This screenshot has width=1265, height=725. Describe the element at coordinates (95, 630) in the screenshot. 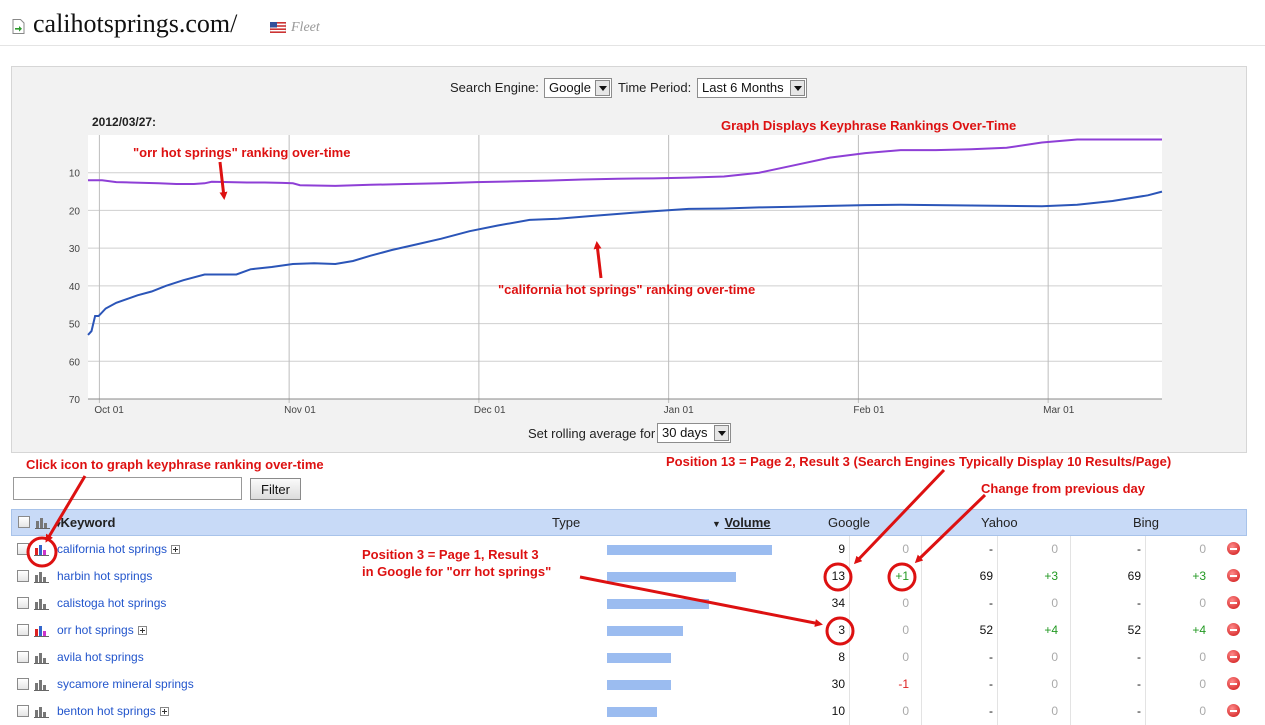

I see `keyword-label: orr hot springs` at that location.